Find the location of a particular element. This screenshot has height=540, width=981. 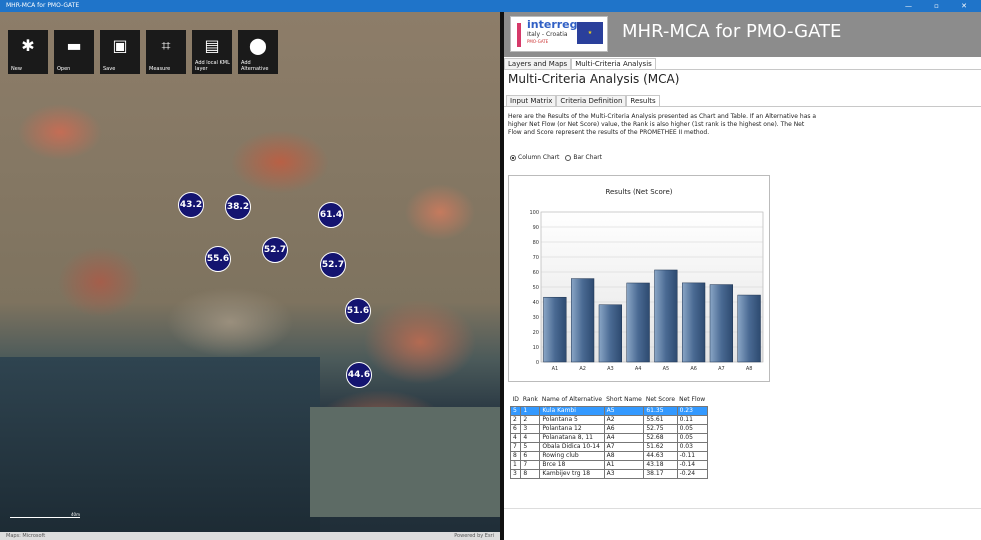

chart-ytick-label: 60 is located at coordinates (536, 273).